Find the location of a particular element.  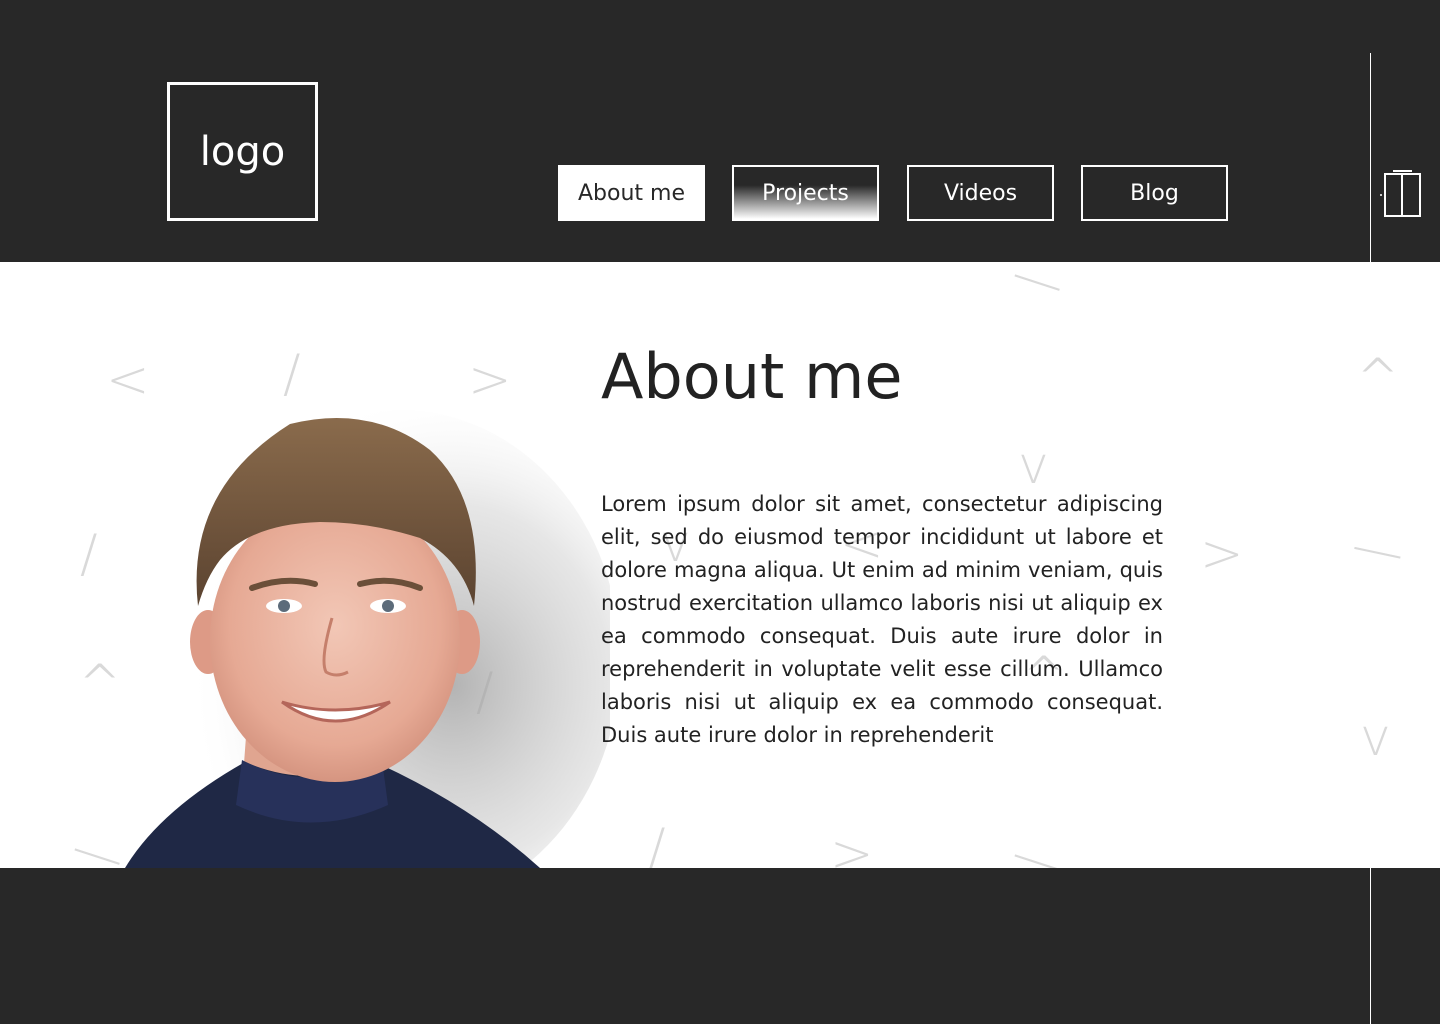

nav-blog-label: Blog is located at coordinates (1154, 193).